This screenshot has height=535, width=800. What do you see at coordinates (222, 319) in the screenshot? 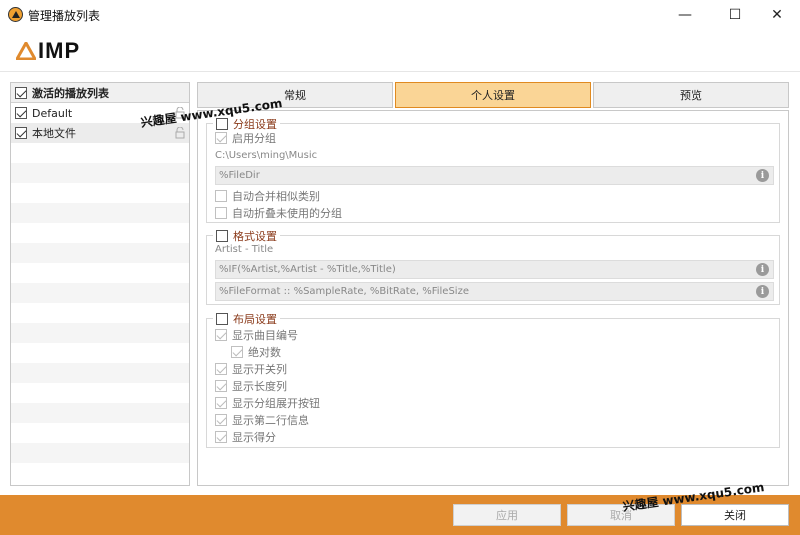
I see `layout-settings-checkbox` at bounding box center [222, 319].